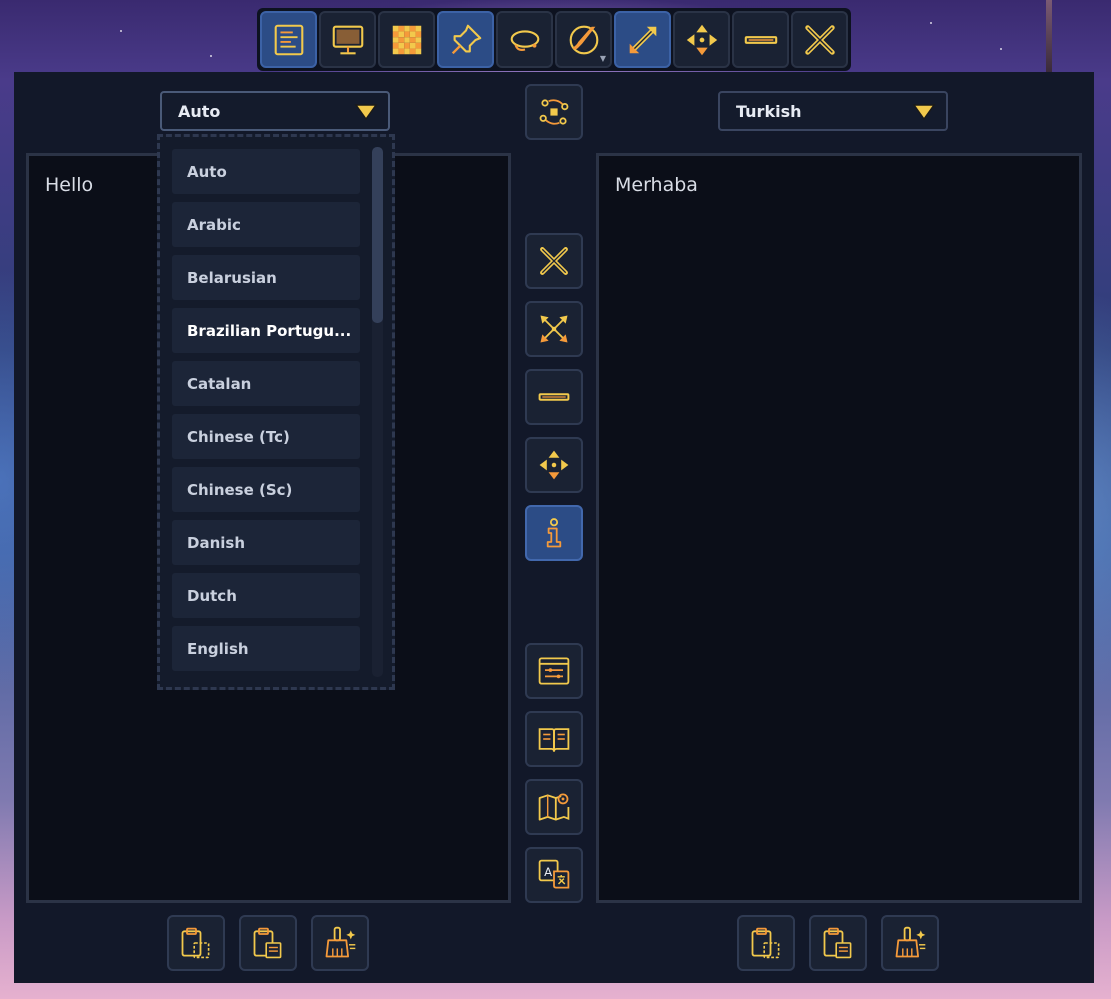  Describe the element at coordinates (377, 235) in the screenshot. I see `dropdown-scrollbar-thumb` at that location.